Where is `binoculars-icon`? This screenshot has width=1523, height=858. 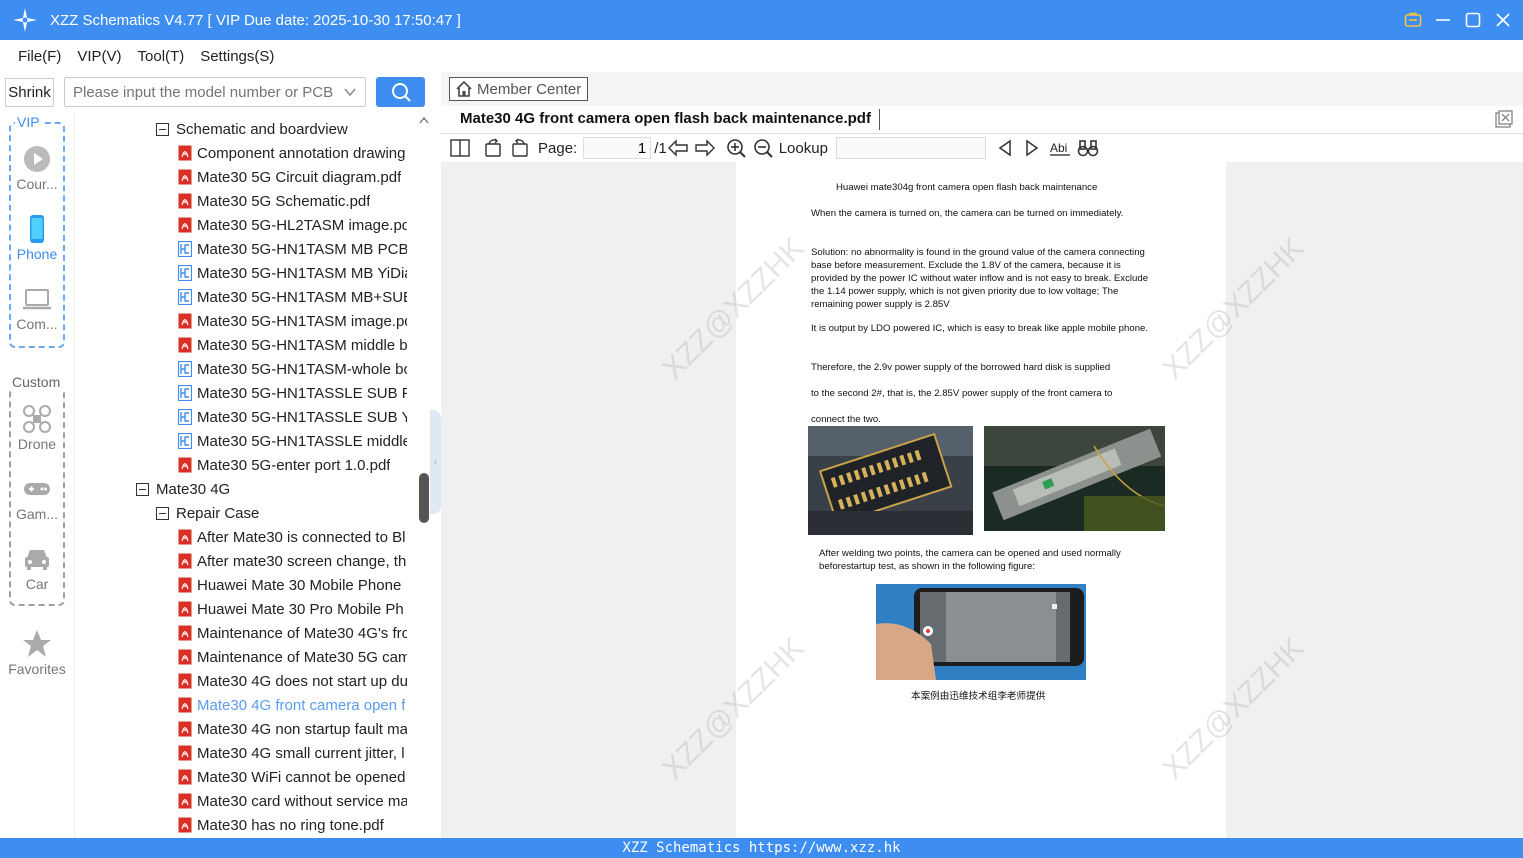
binoculars-icon is located at coordinates (1088, 148).